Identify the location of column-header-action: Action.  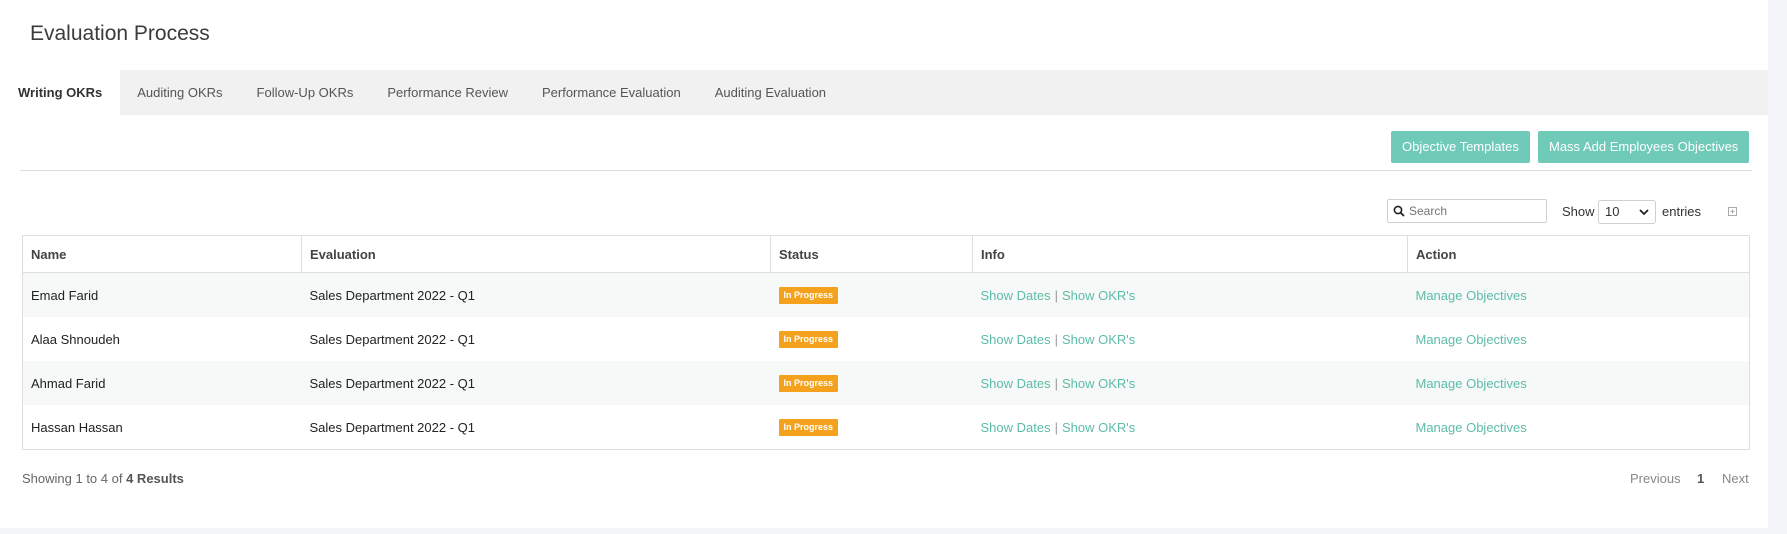
(1578, 254).